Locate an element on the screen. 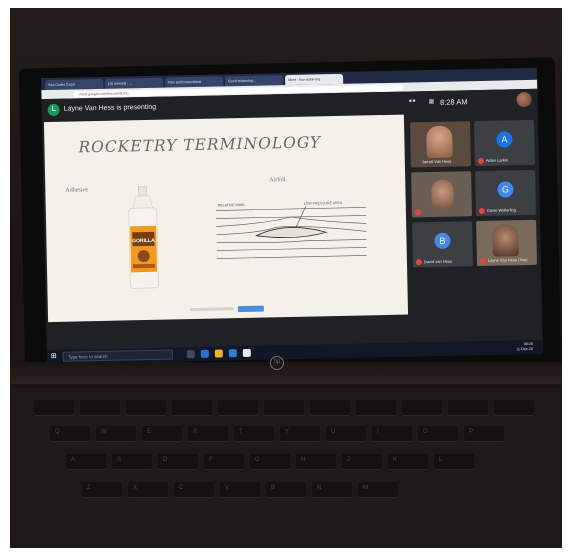 The width and height of the screenshot is (572, 554). keyboard-key: K is located at coordinates (408, 461).